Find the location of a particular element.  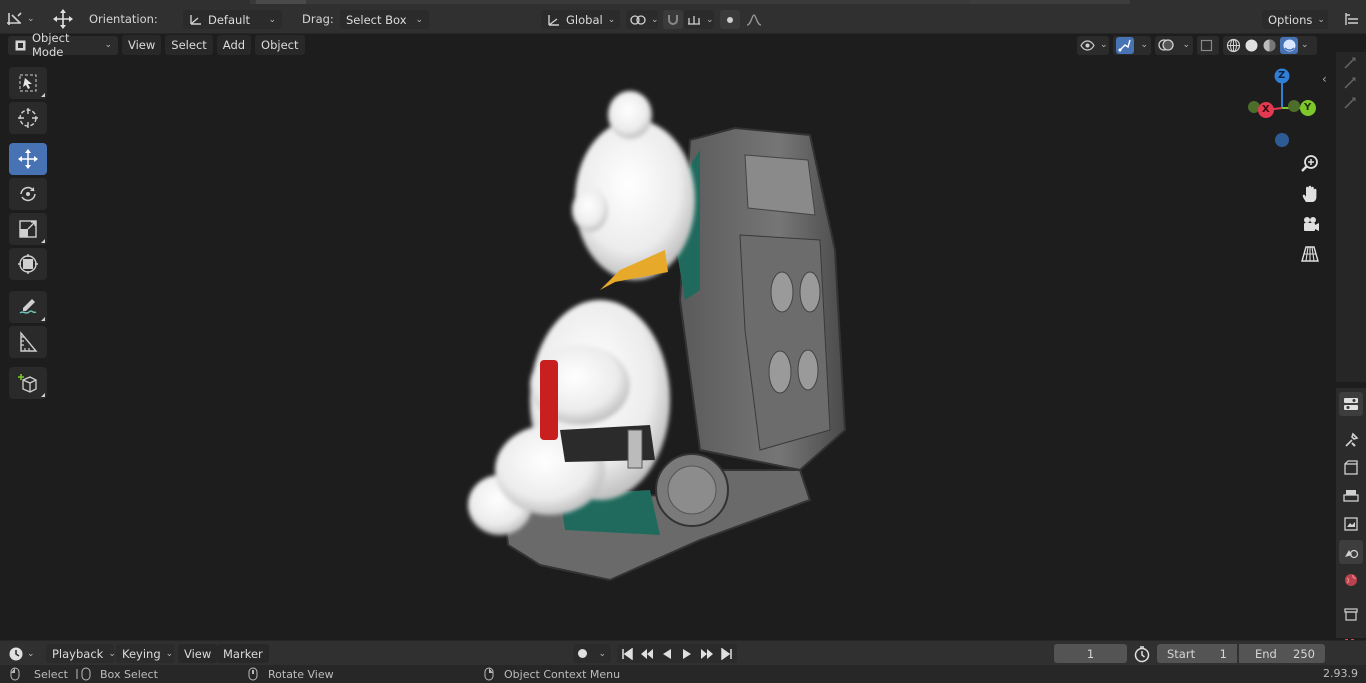

tool-scale is located at coordinates (28, 229).